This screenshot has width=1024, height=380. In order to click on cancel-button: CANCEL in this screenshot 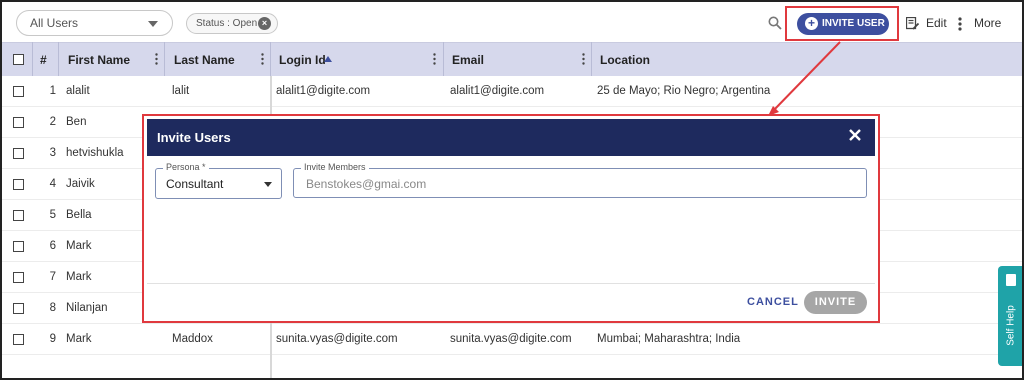, I will do `click(773, 302)`.